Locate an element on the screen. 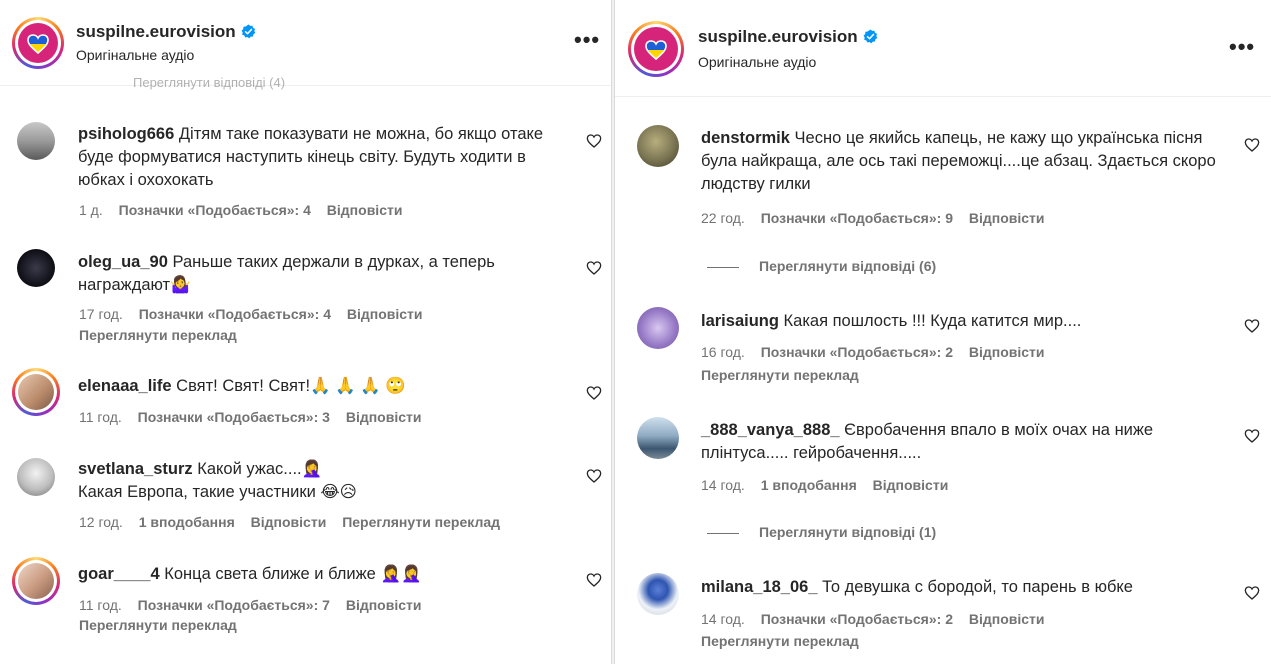 Image resolution: width=1271 pixels, height=664 pixels. comment-body: Свят! Свят! Свят!🙏 🙏 🙏 🙄 is located at coordinates (291, 386).